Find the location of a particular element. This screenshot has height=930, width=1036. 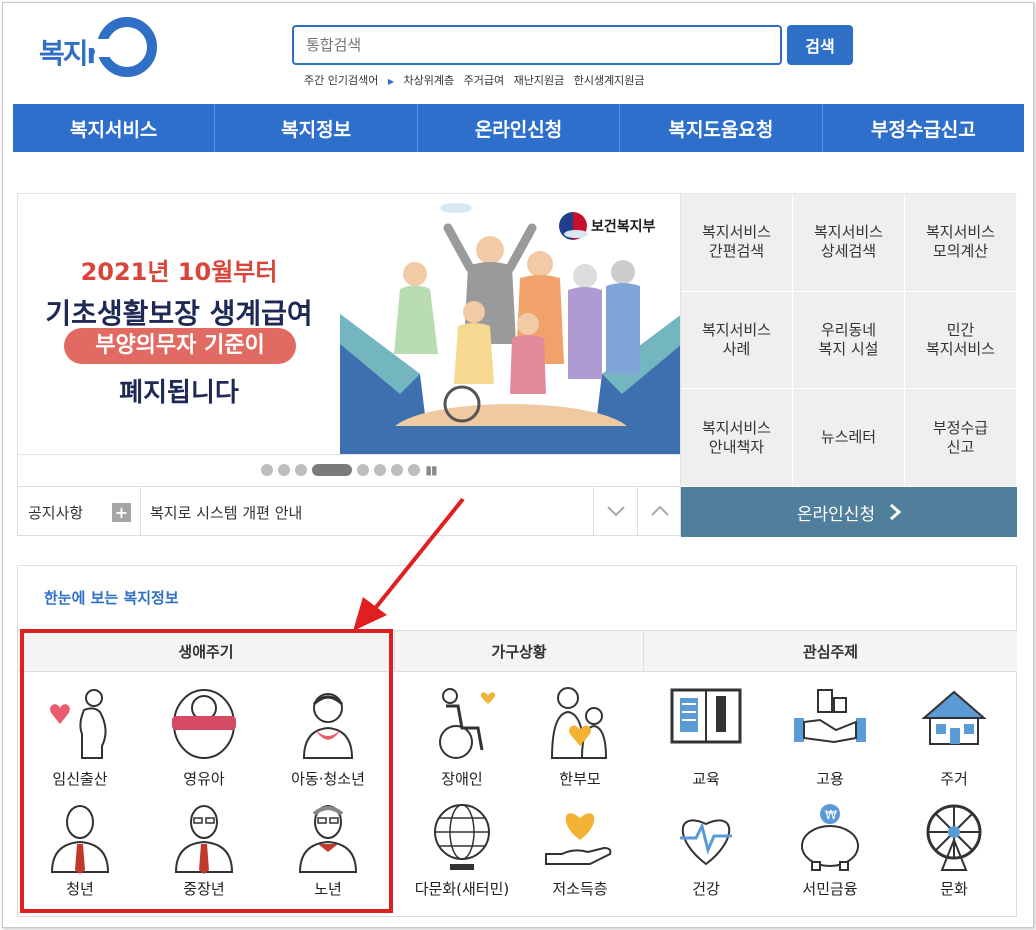

household-label: 저소득층 is located at coordinates (580, 889).